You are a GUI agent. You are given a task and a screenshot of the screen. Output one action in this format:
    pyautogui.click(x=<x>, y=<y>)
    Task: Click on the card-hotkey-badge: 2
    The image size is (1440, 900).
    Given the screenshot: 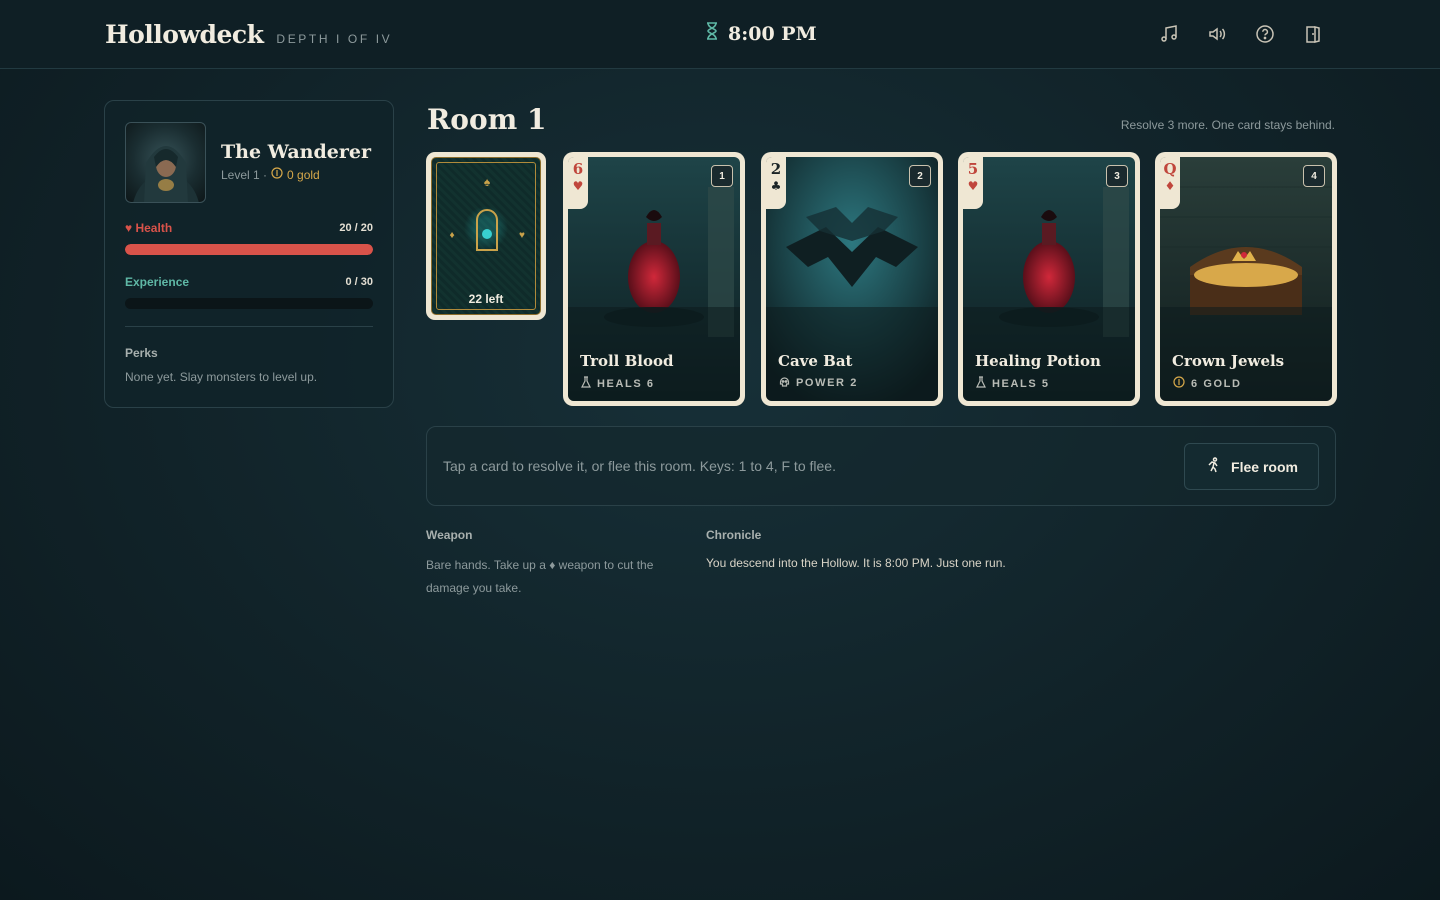 What is the action you would take?
    pyautogui.click(x=920, y=176)
    